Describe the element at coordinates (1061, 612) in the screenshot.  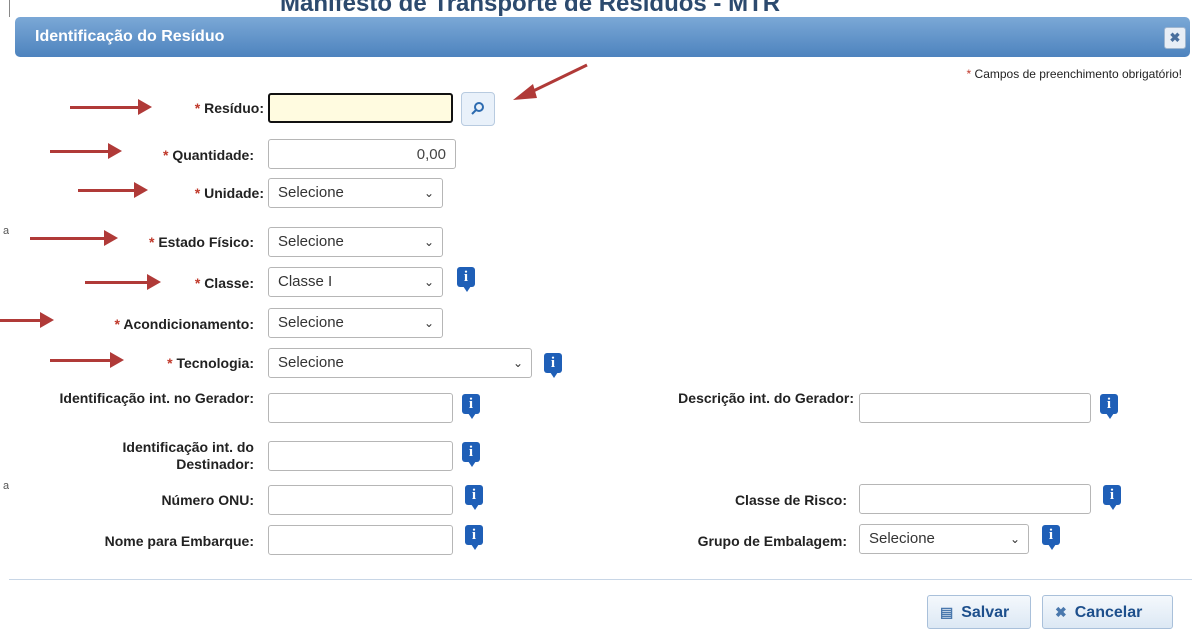
I see `cancel-icon: ✖` at that location.